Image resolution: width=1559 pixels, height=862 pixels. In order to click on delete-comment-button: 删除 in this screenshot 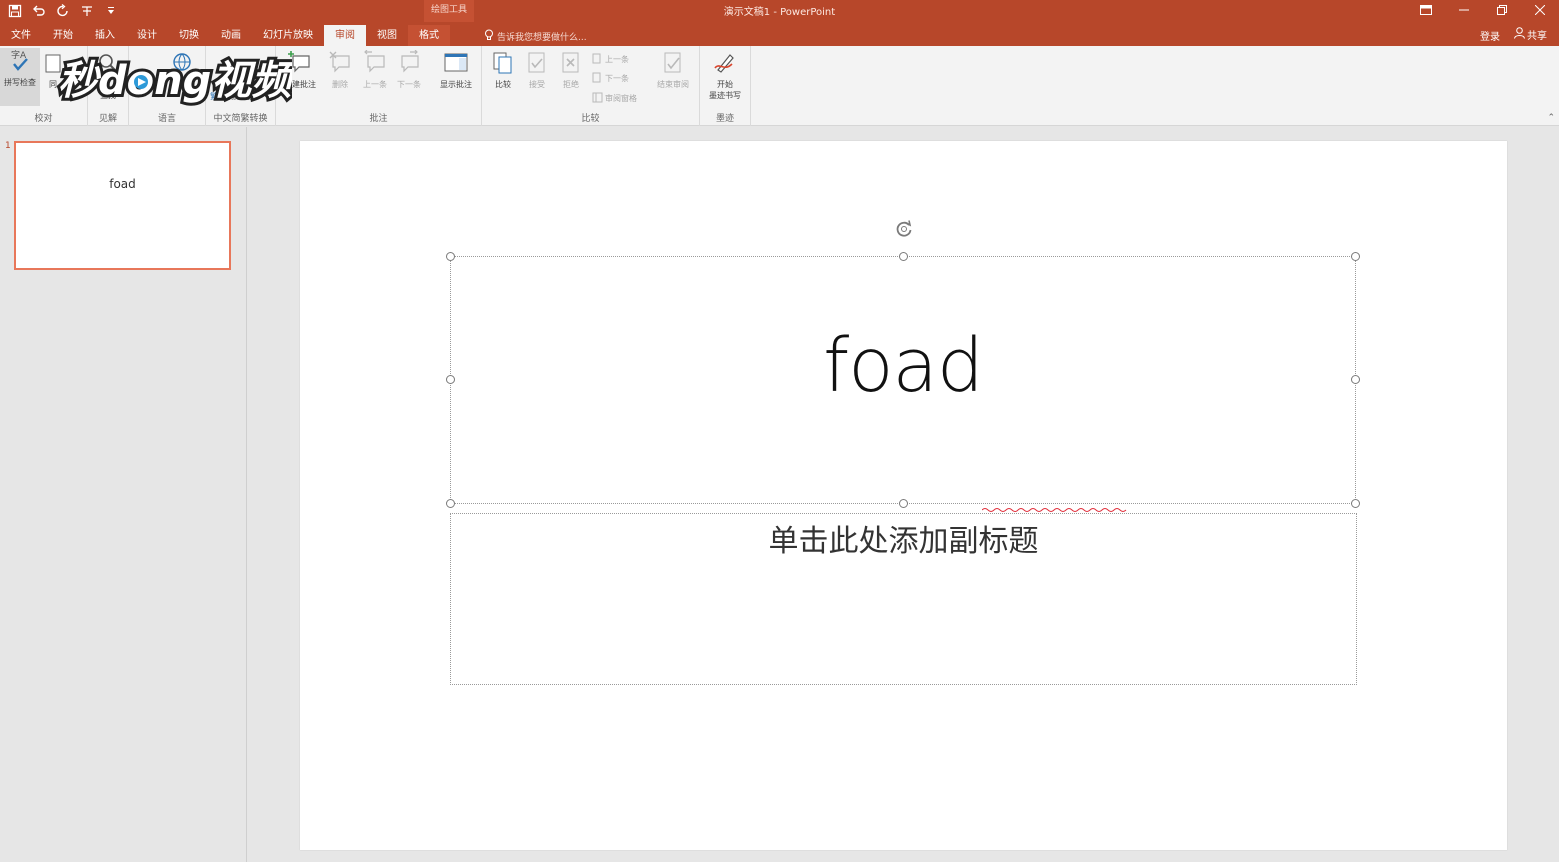, I will do `click(340, 70)`.